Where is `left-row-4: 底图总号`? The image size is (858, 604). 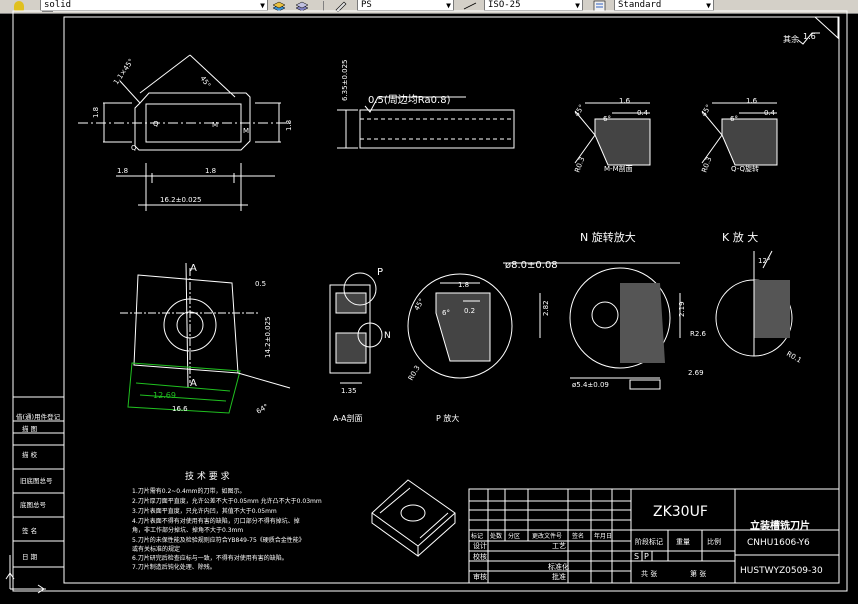 left-row-4: 底图总号 is located at coordinates (33, 504).